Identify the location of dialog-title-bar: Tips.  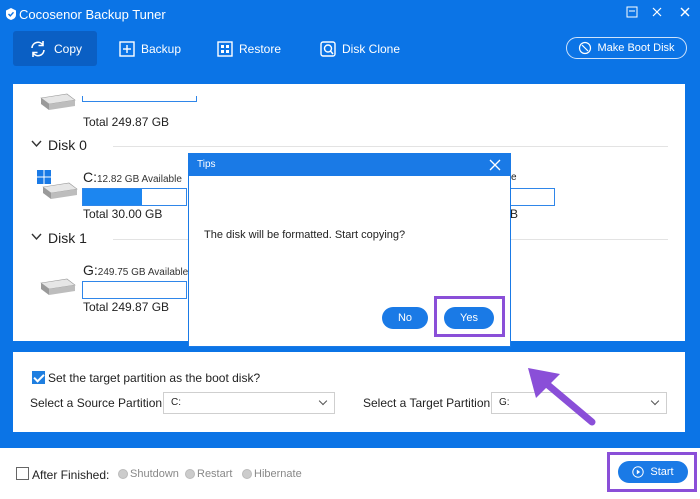
(349, 165).